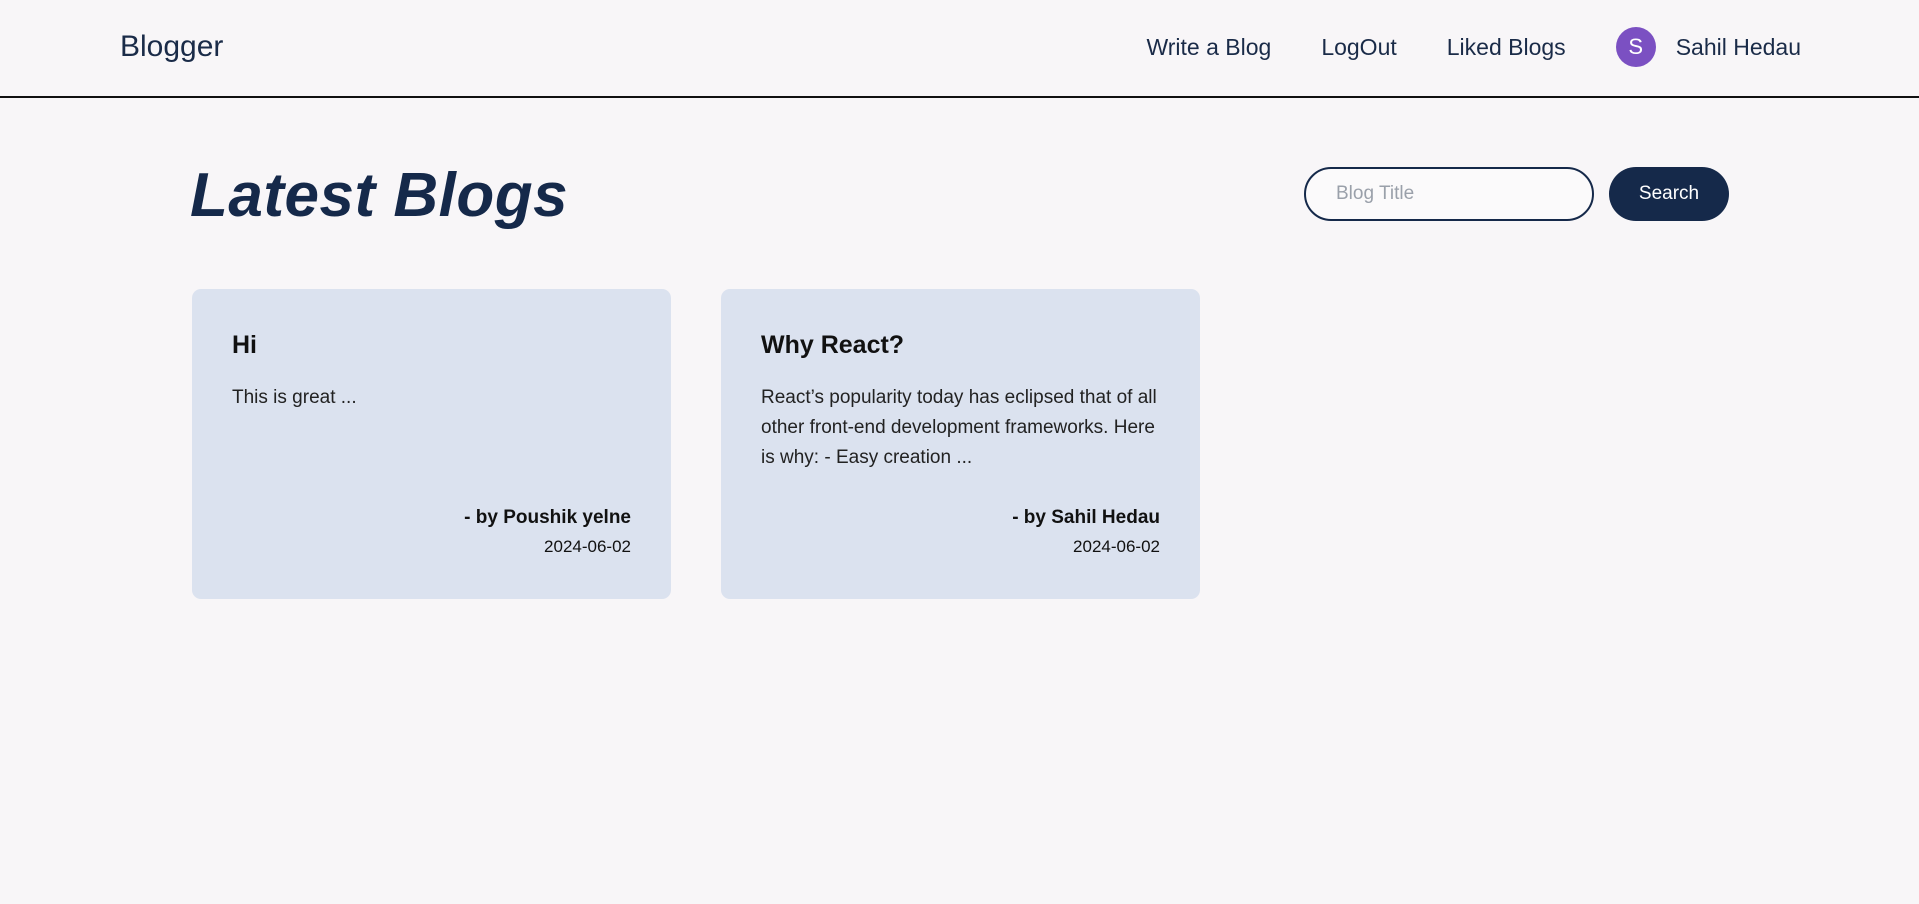 The height and width of the screenshot is (904, 1919). I want to click on blog-title: Hi, so click(244, 345).